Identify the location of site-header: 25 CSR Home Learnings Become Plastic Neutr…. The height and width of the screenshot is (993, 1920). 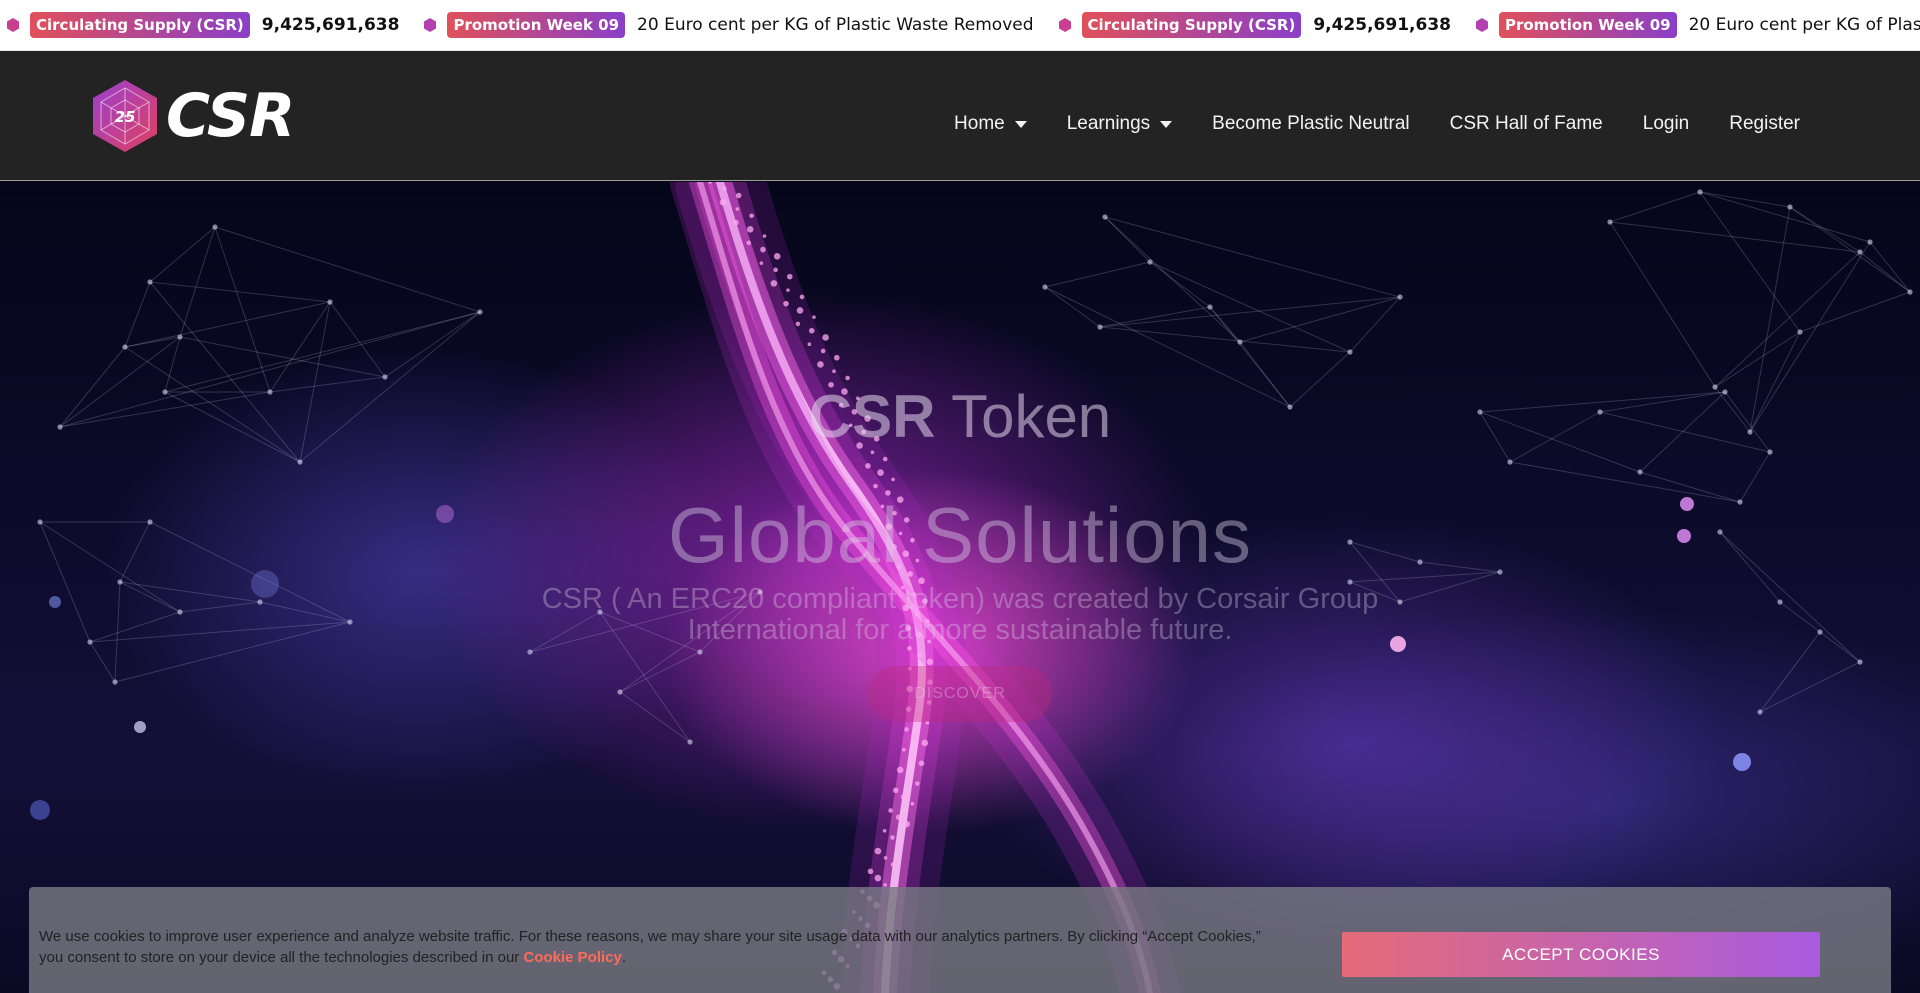
(960, 116).